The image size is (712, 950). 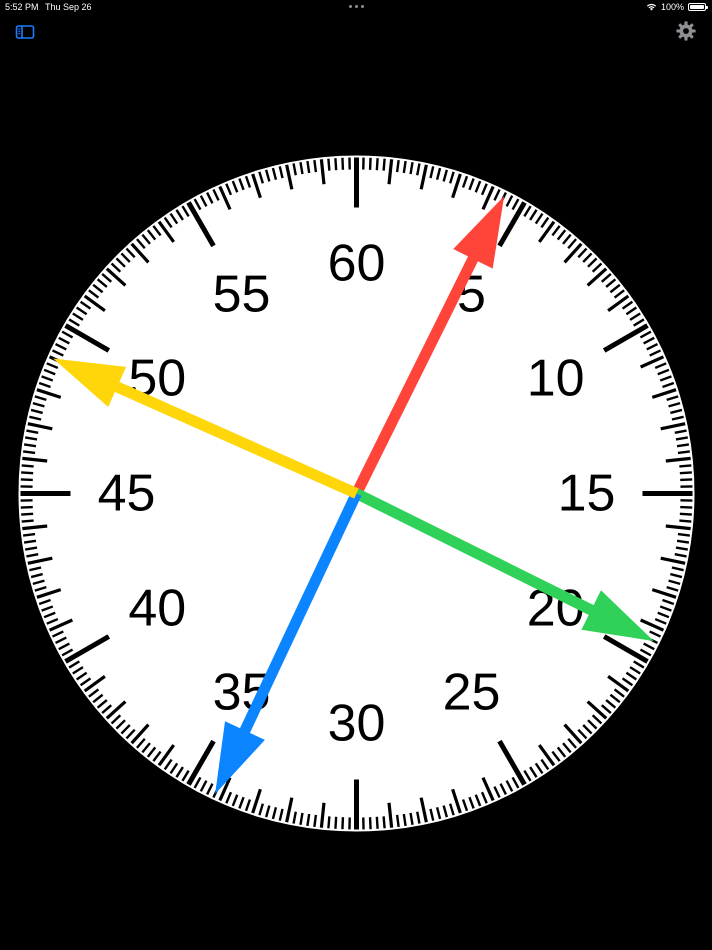 What do you see at coordinates (242, 294) in the screenshot?
I see `dial-number-55: 55` at bounding box center [242, 294].